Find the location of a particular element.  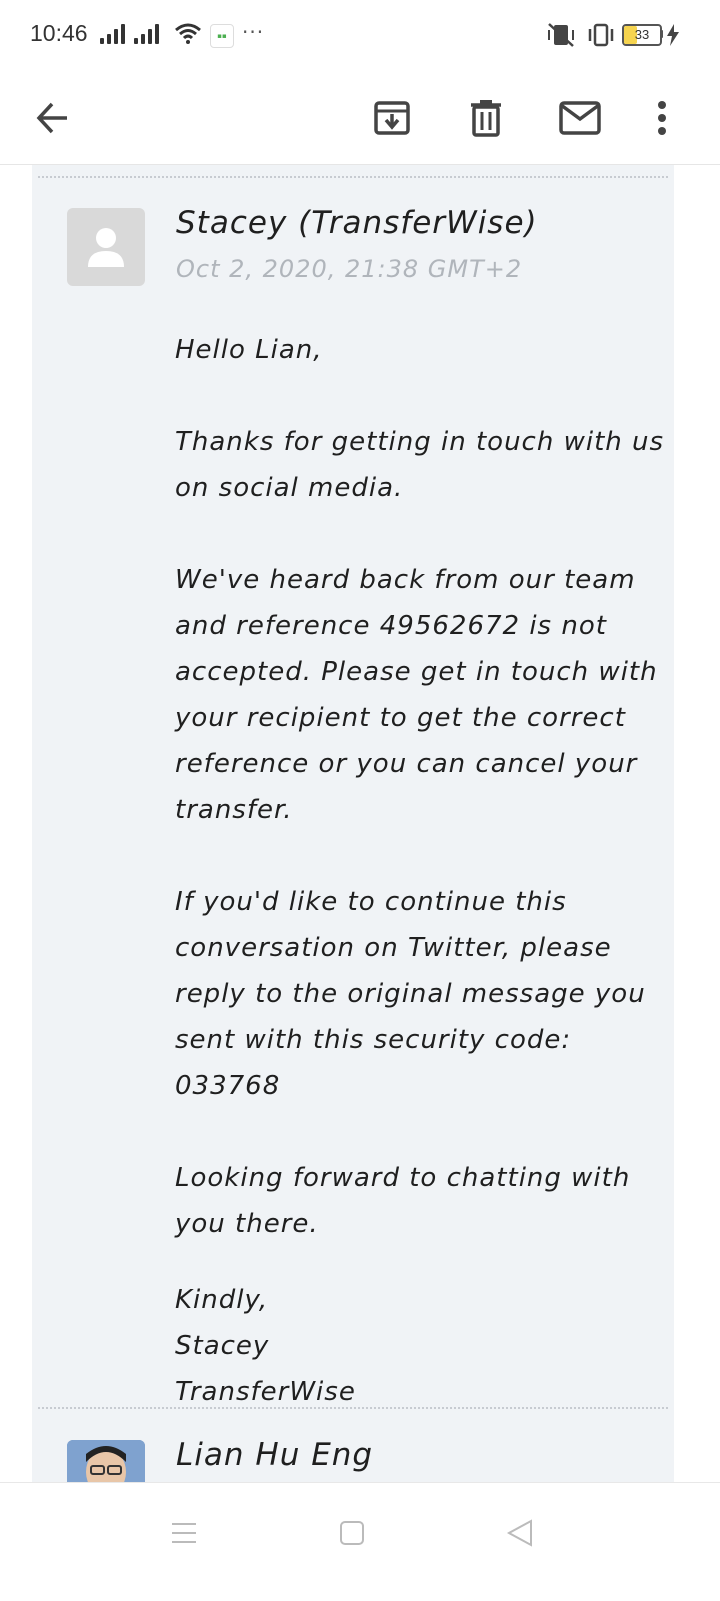

message-toolbar is located at coordinates (360, 117).